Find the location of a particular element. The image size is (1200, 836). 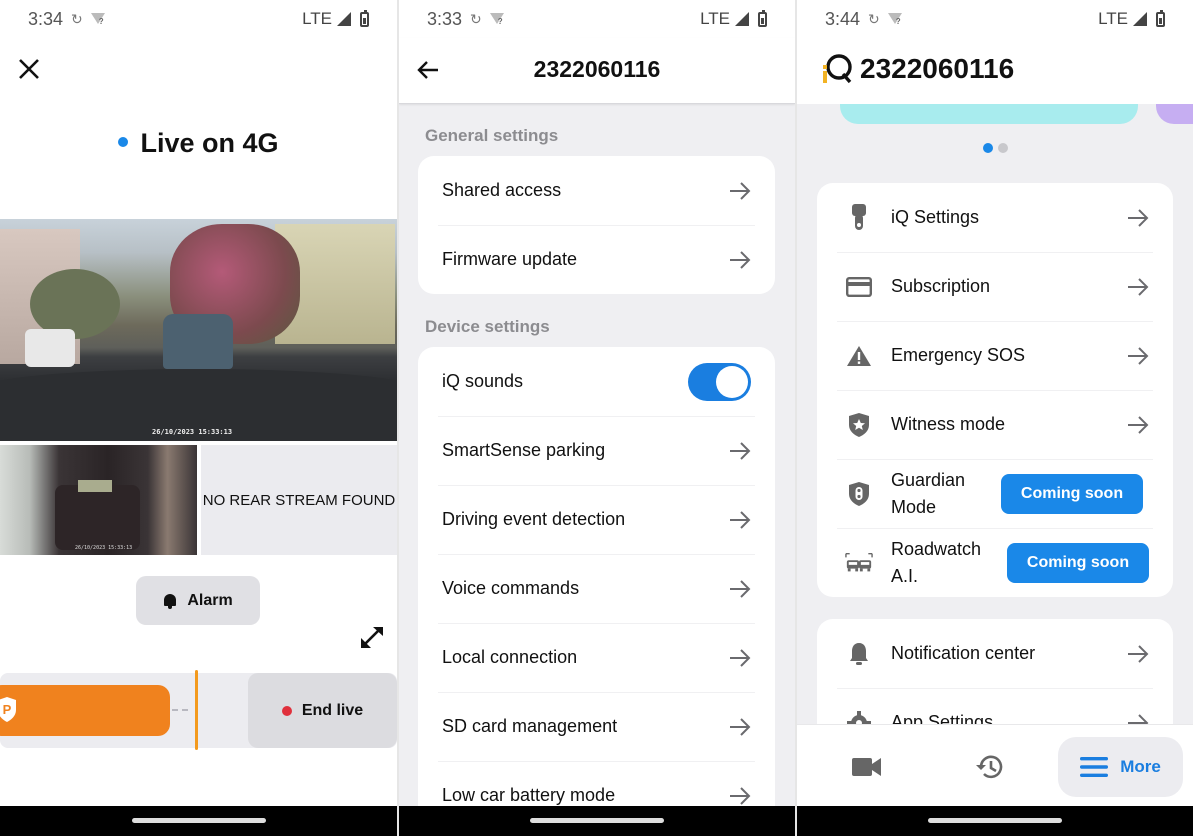

settings-item-smartsense-parking: SmartSense parking is located at coordinates (596, 450).